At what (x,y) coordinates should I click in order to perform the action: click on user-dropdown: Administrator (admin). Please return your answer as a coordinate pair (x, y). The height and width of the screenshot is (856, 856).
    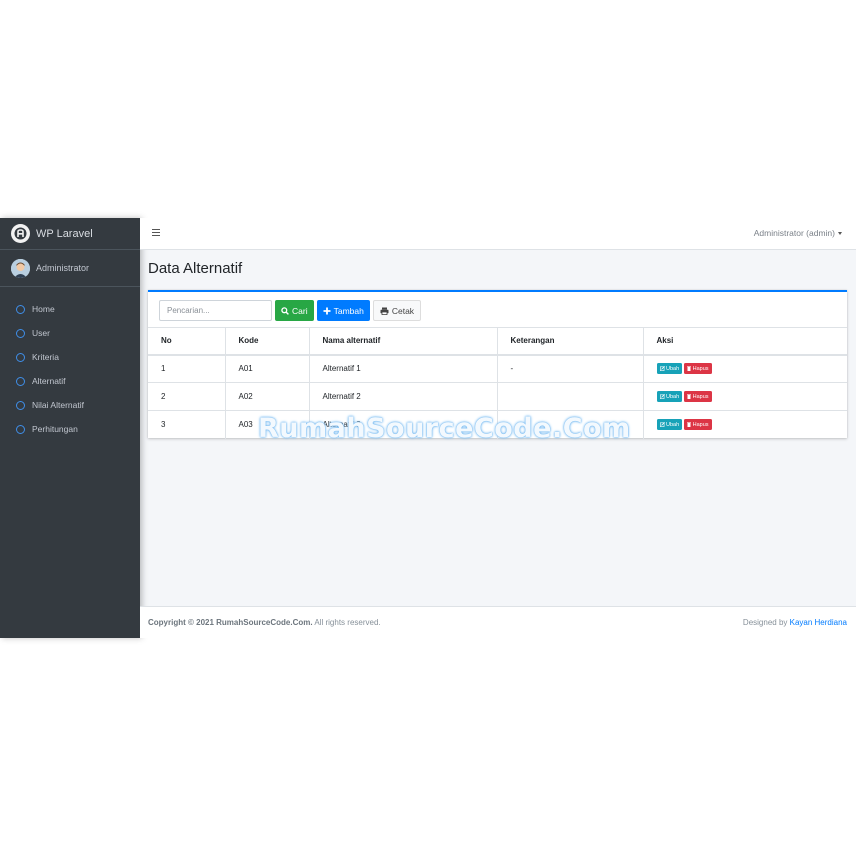
    Looking at the image, I should click on (798, 233).